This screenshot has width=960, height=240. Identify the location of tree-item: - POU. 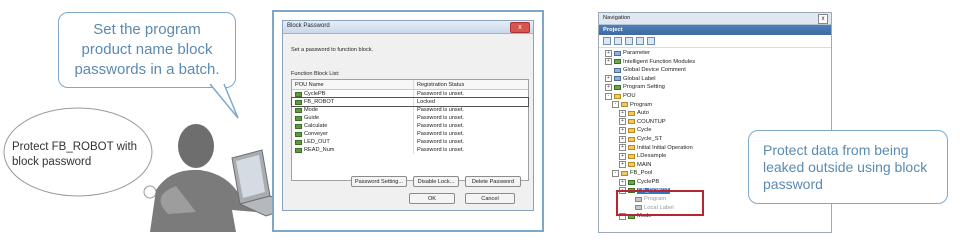
(620, 96).